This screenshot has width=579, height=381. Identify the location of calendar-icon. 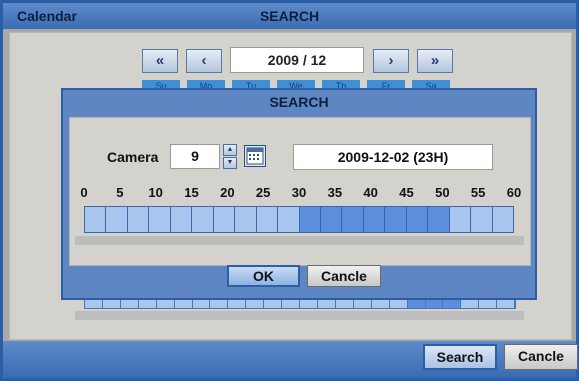
(255, 156).